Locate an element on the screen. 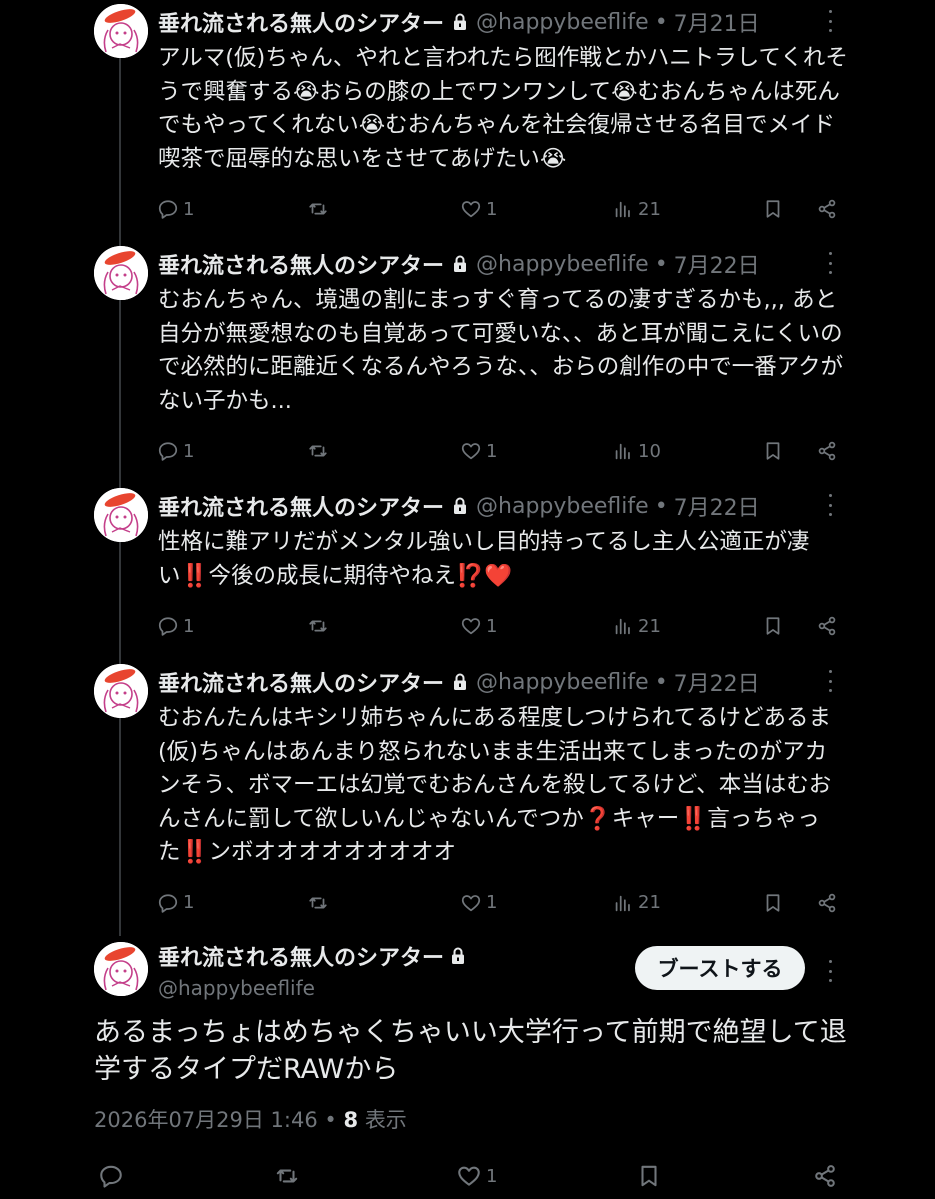  views-button: 10 is located at coordinates (636, 451).